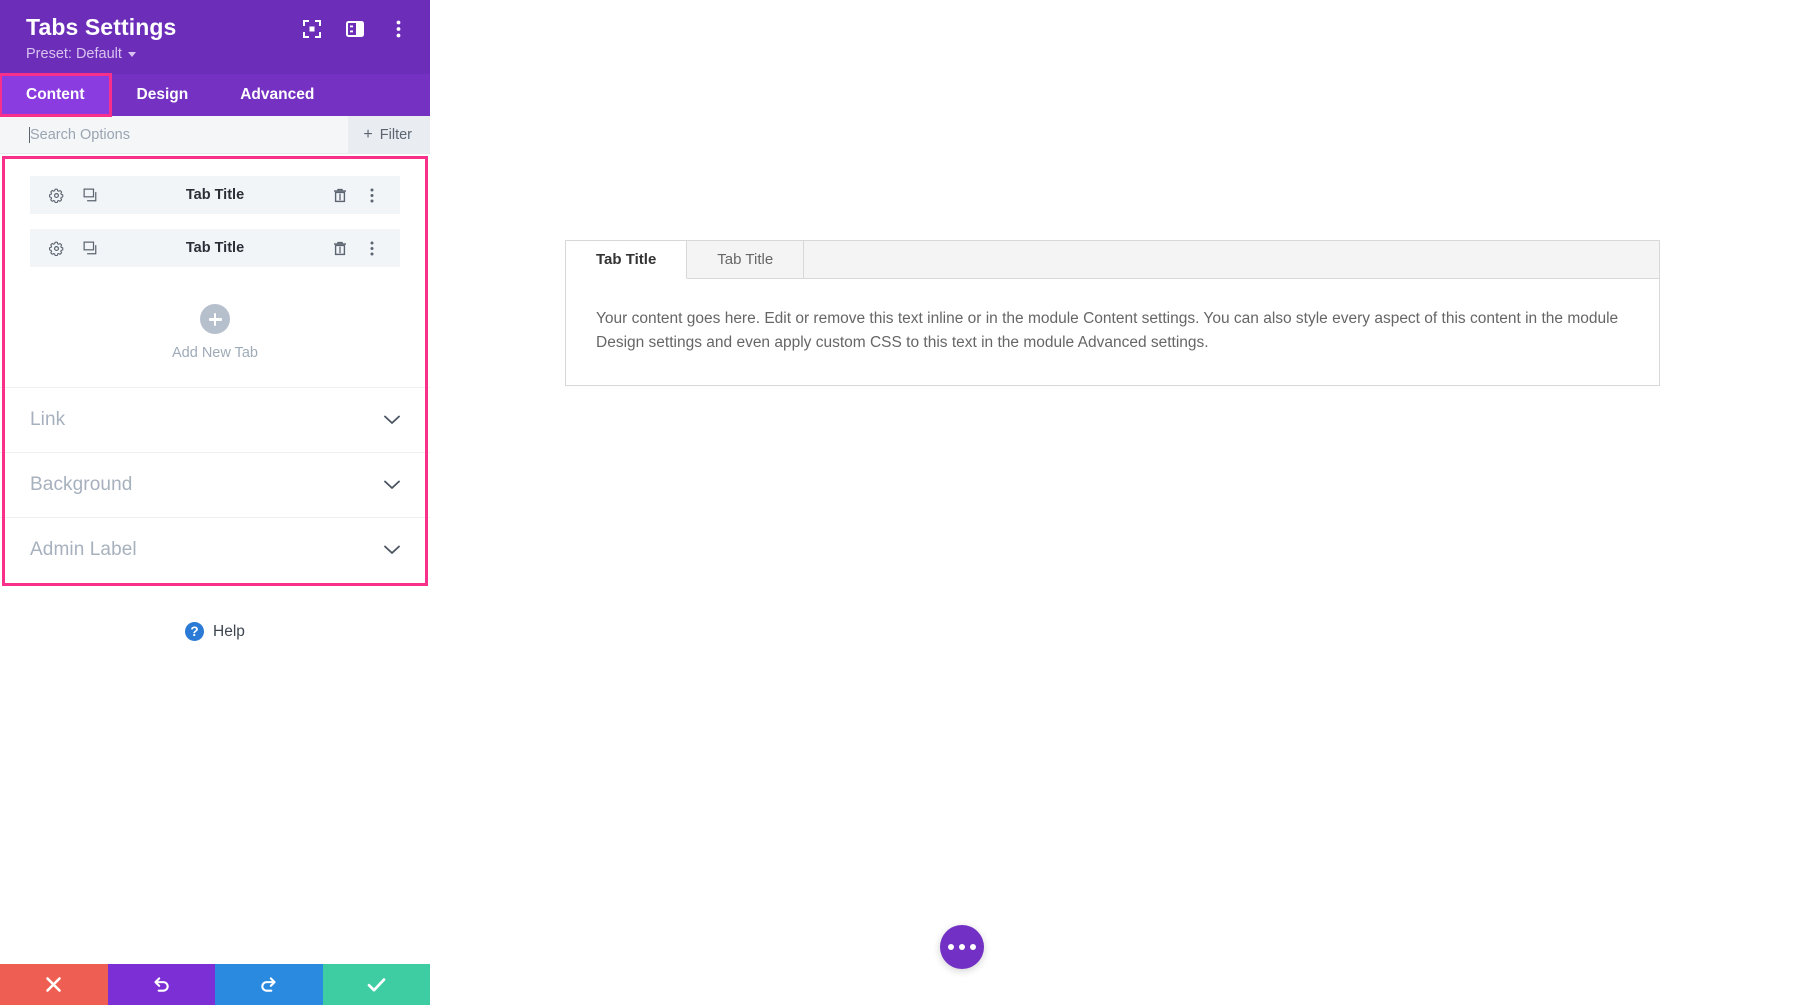 The width and height of the screenshot is (1800, 1005). What do you see at coordinates (101, 27) in the screenshot?
I see `page-title: Tabs Settings` at bounding box center [101, 27].